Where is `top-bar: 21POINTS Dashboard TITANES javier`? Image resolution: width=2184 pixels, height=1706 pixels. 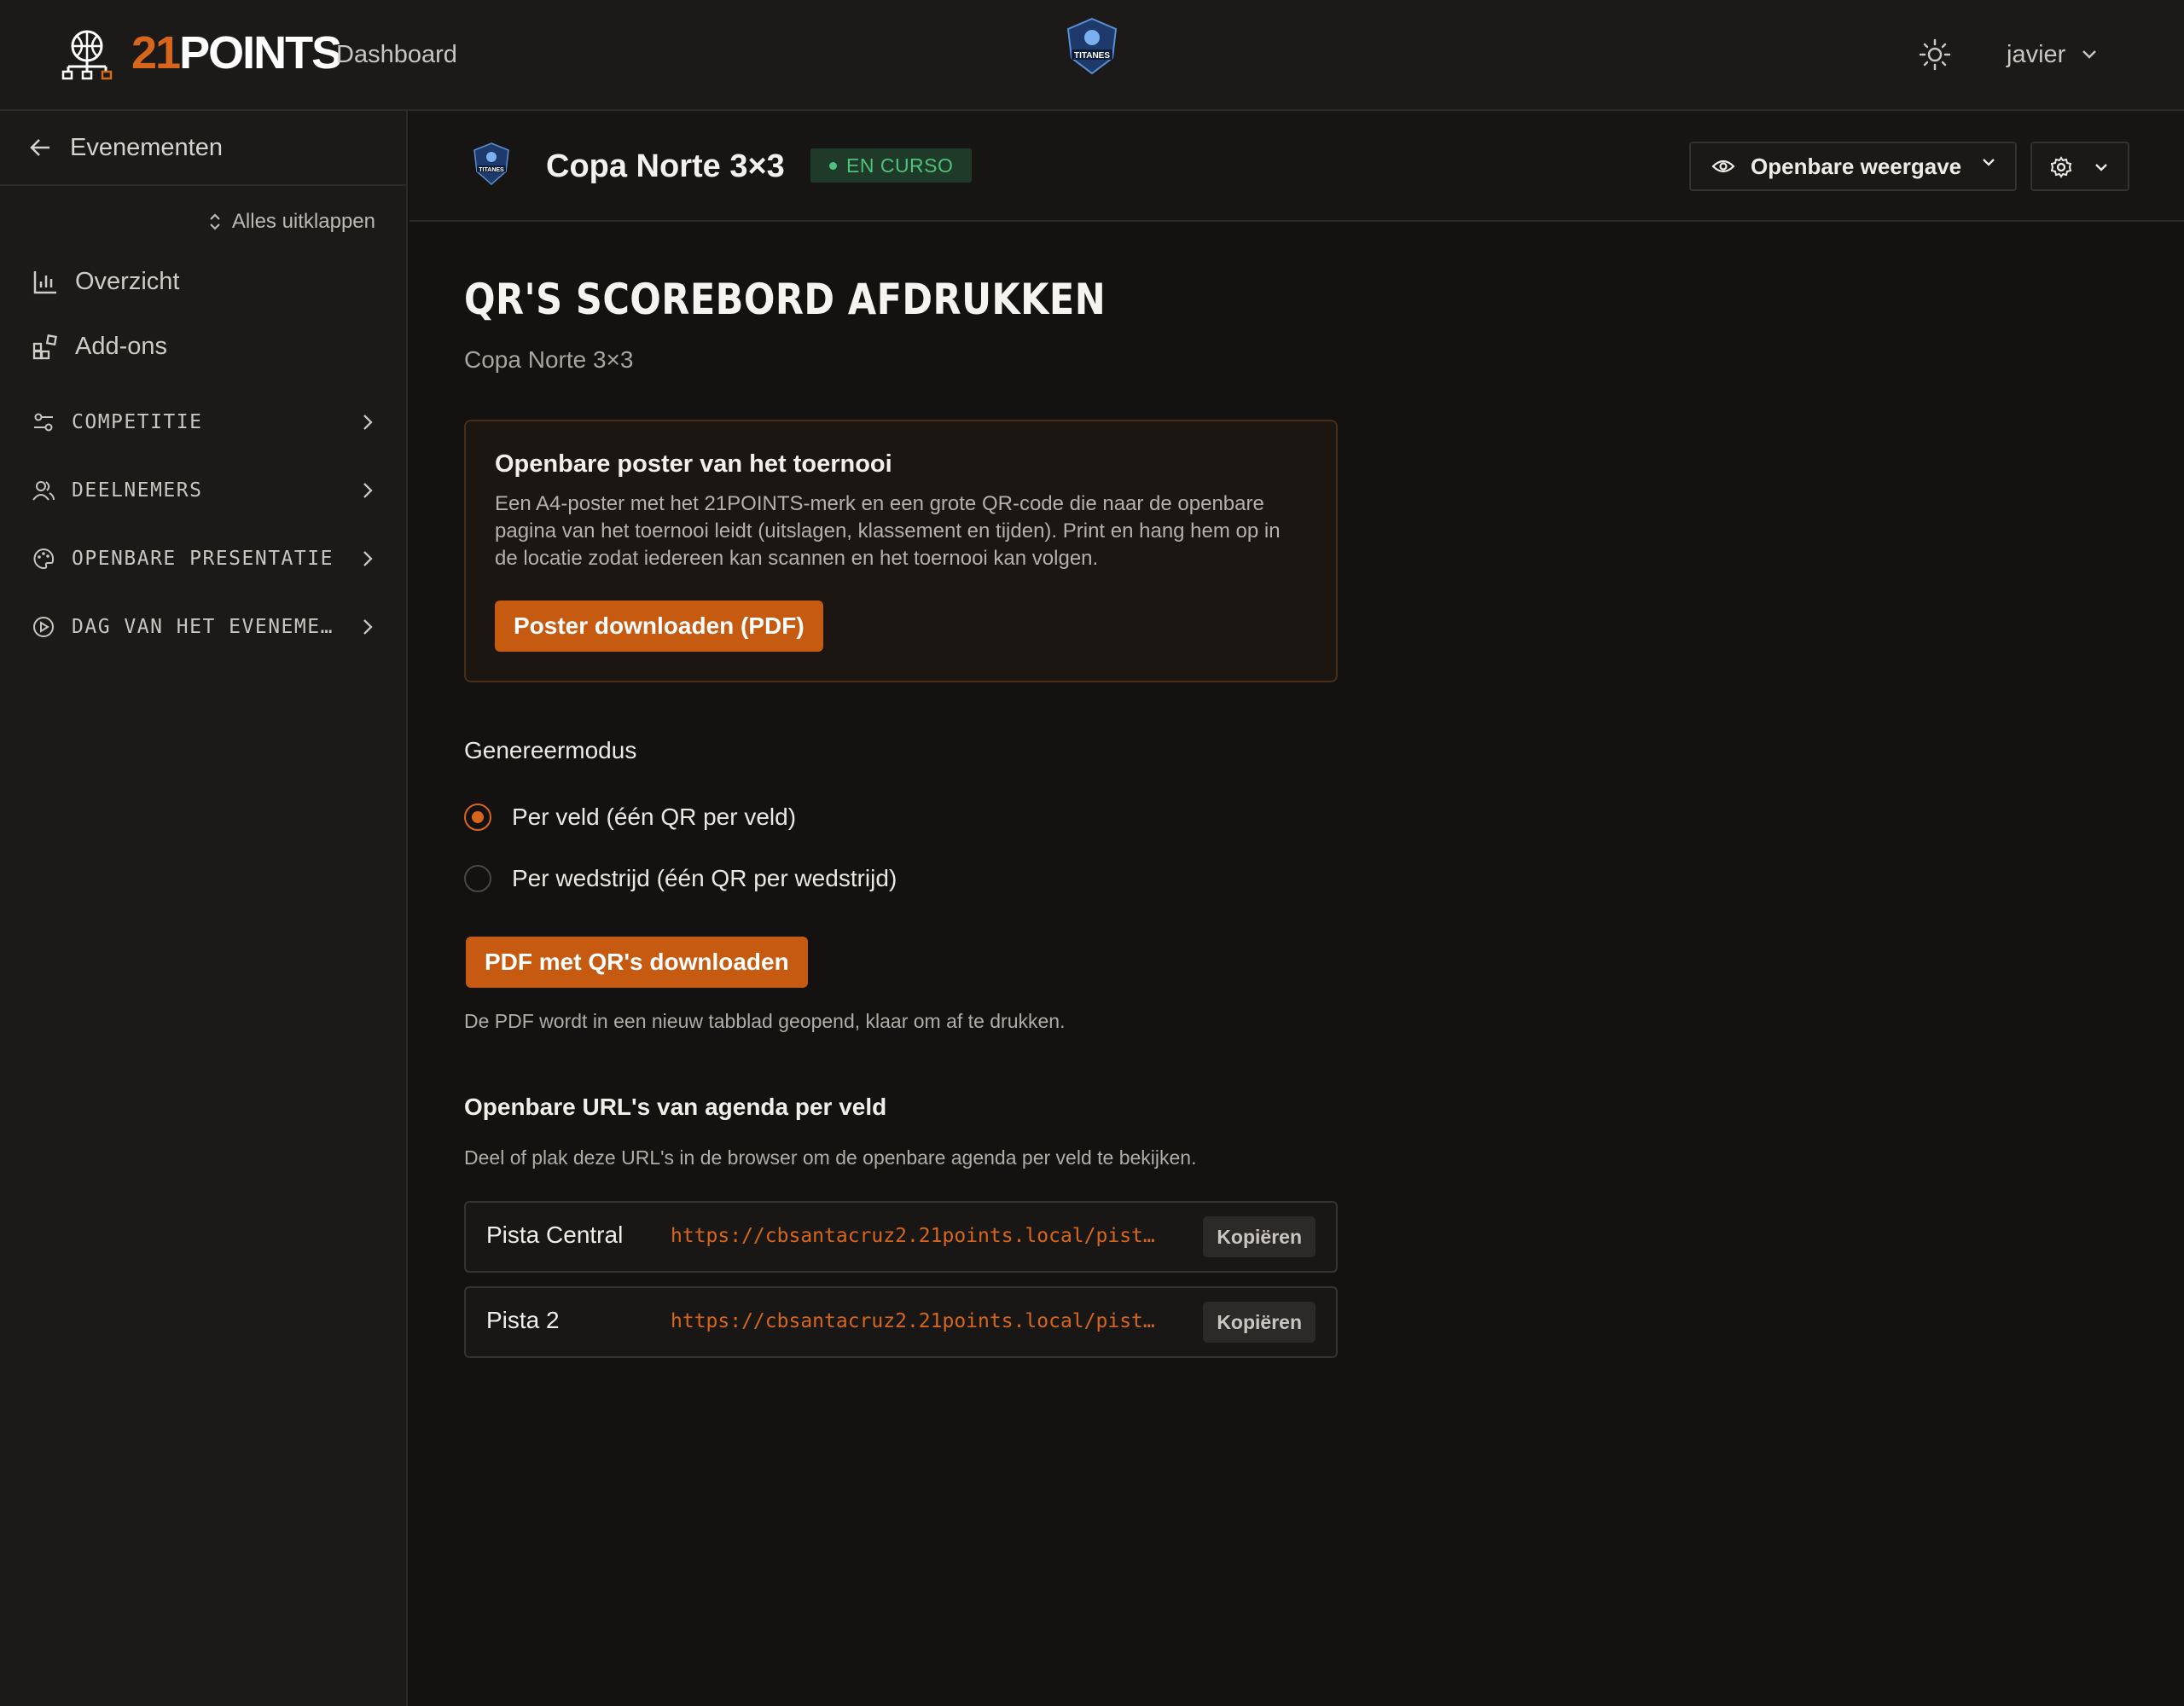 top-bar: 21POINTS Dashboard TITANES javier is located at coordinates (1092, 55).